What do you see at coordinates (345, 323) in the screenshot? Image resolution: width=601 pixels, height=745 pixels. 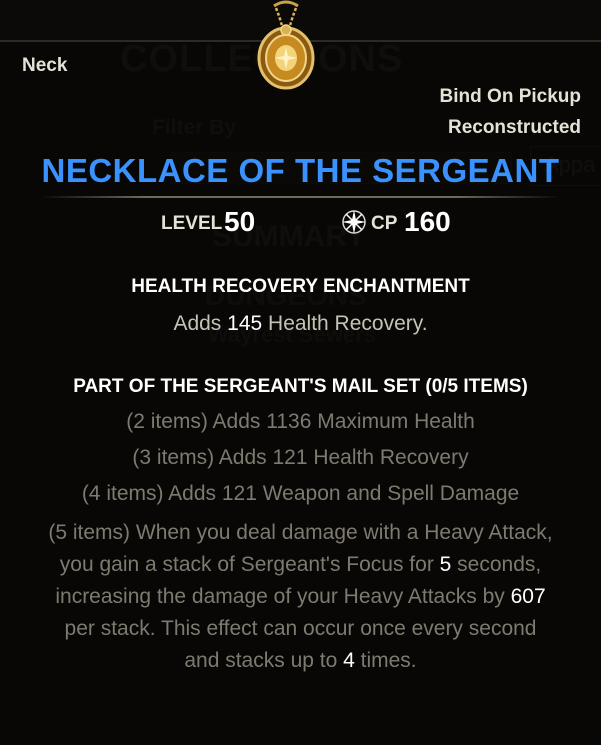 I see `enchantment-desc-suffix: Health Recovery.` at bounding box center [345, 323].